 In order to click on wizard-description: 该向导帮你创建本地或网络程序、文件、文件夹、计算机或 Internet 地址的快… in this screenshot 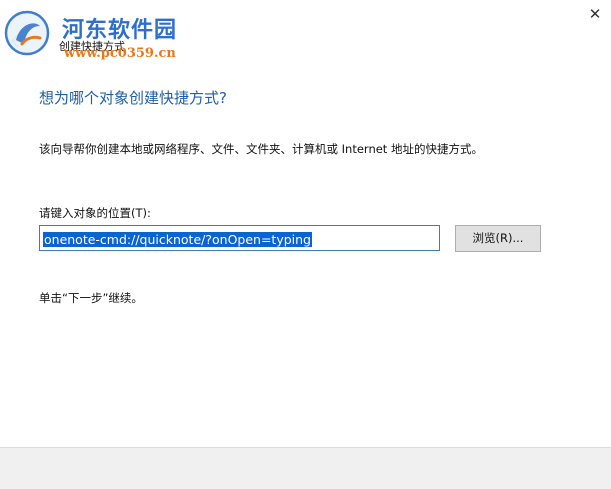, I will do `click(261, 149)`.